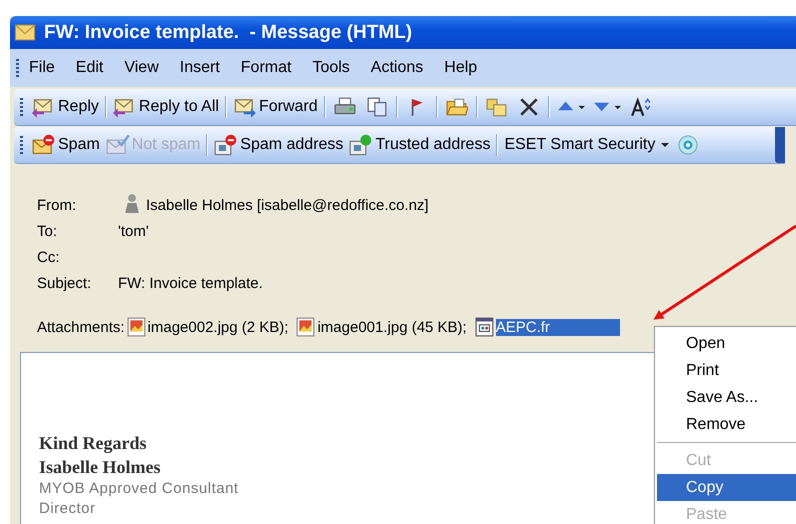 The image size is (796, 524). Describe the element at coordinates (133, 231) in the screenshot. I see `field-value: 'tom'` at that location.